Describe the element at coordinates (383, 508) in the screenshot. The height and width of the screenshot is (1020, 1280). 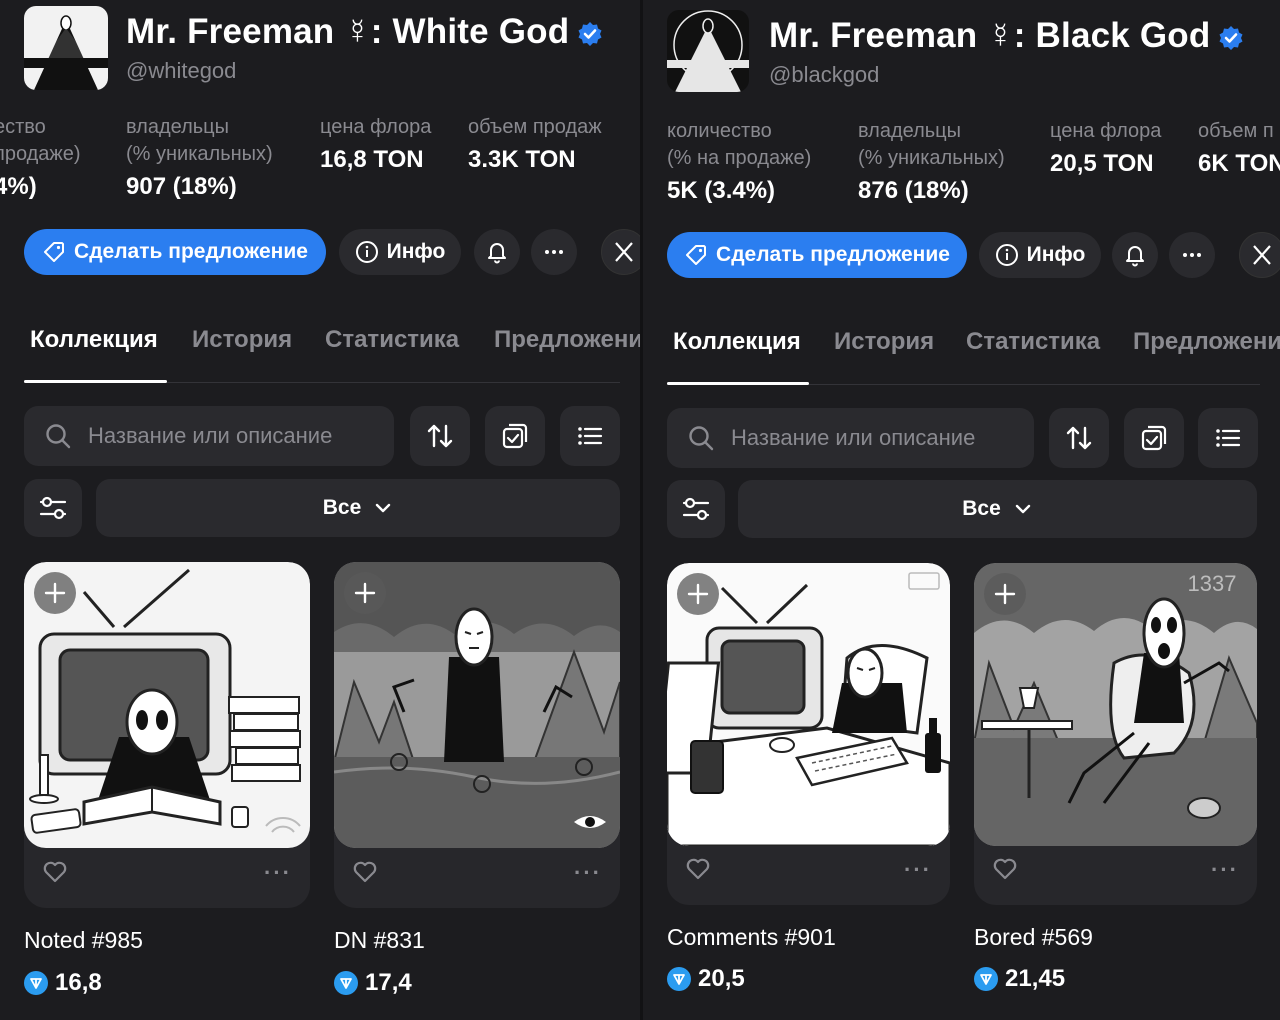
I see `chevron-down-icon` at that location.